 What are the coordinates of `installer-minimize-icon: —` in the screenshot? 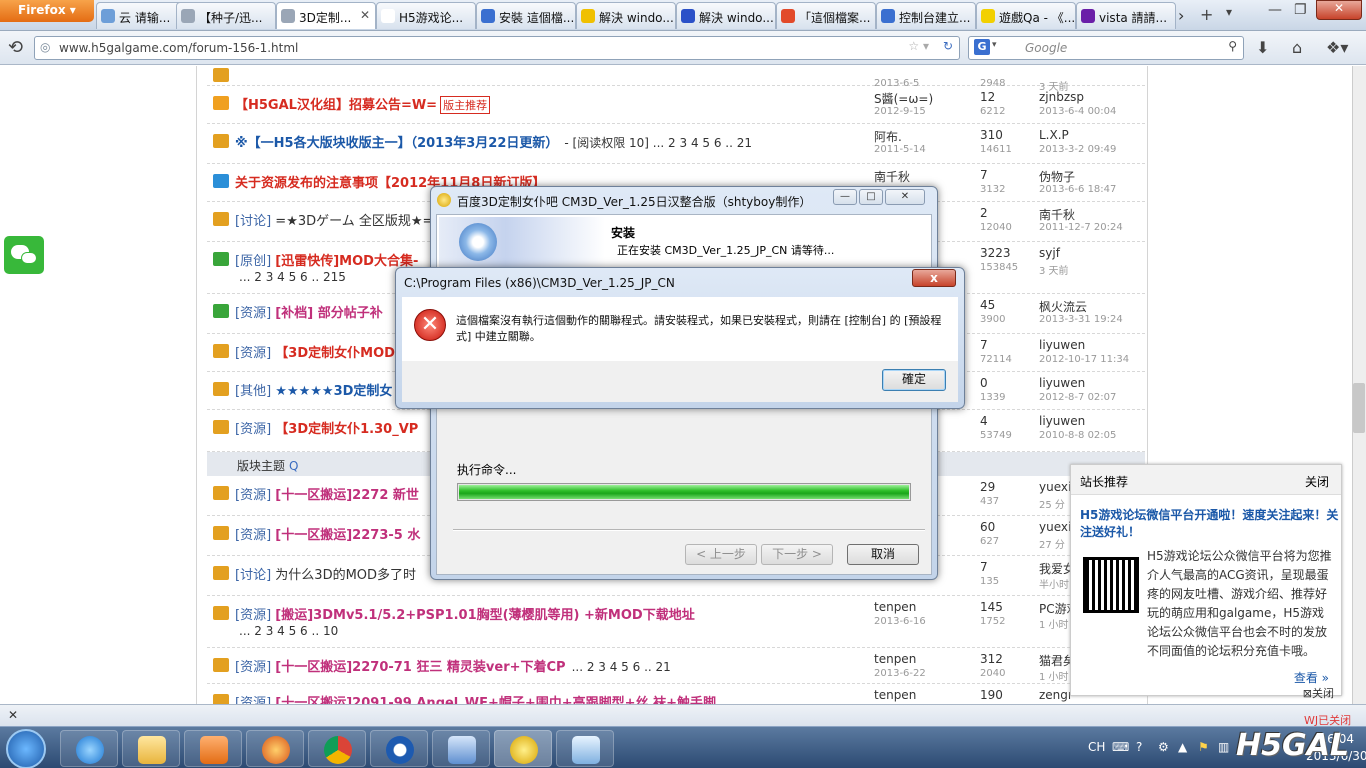 It's located at (845, 197).